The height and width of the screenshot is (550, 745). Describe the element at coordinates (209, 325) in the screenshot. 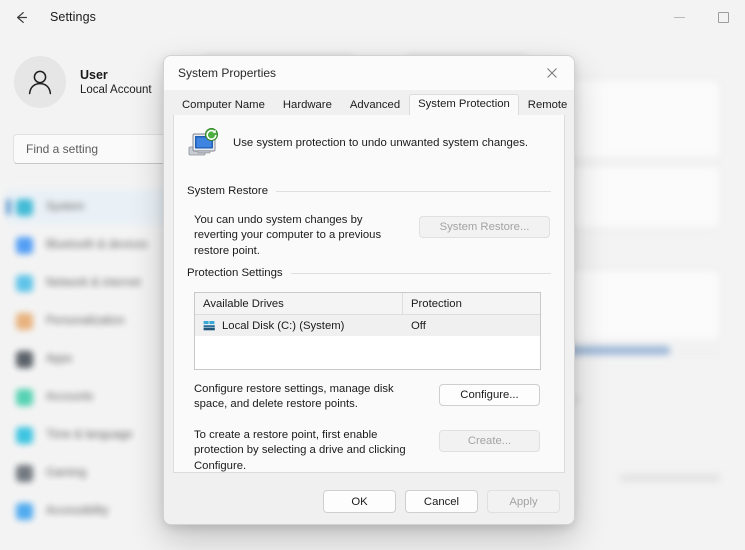

I see `hard-drive-icon` at that location.